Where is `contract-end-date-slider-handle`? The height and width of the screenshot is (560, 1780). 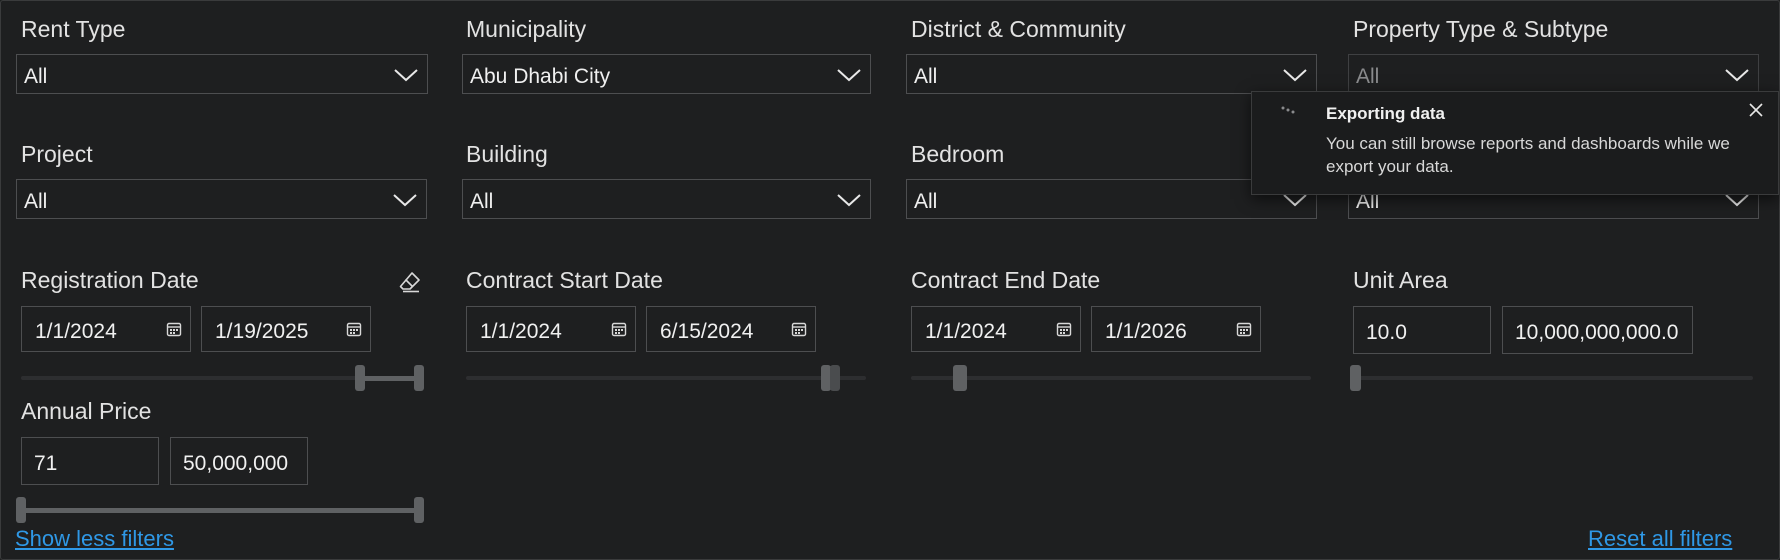
contract-end-date-slider-handle is located at coordinates (960, 378).